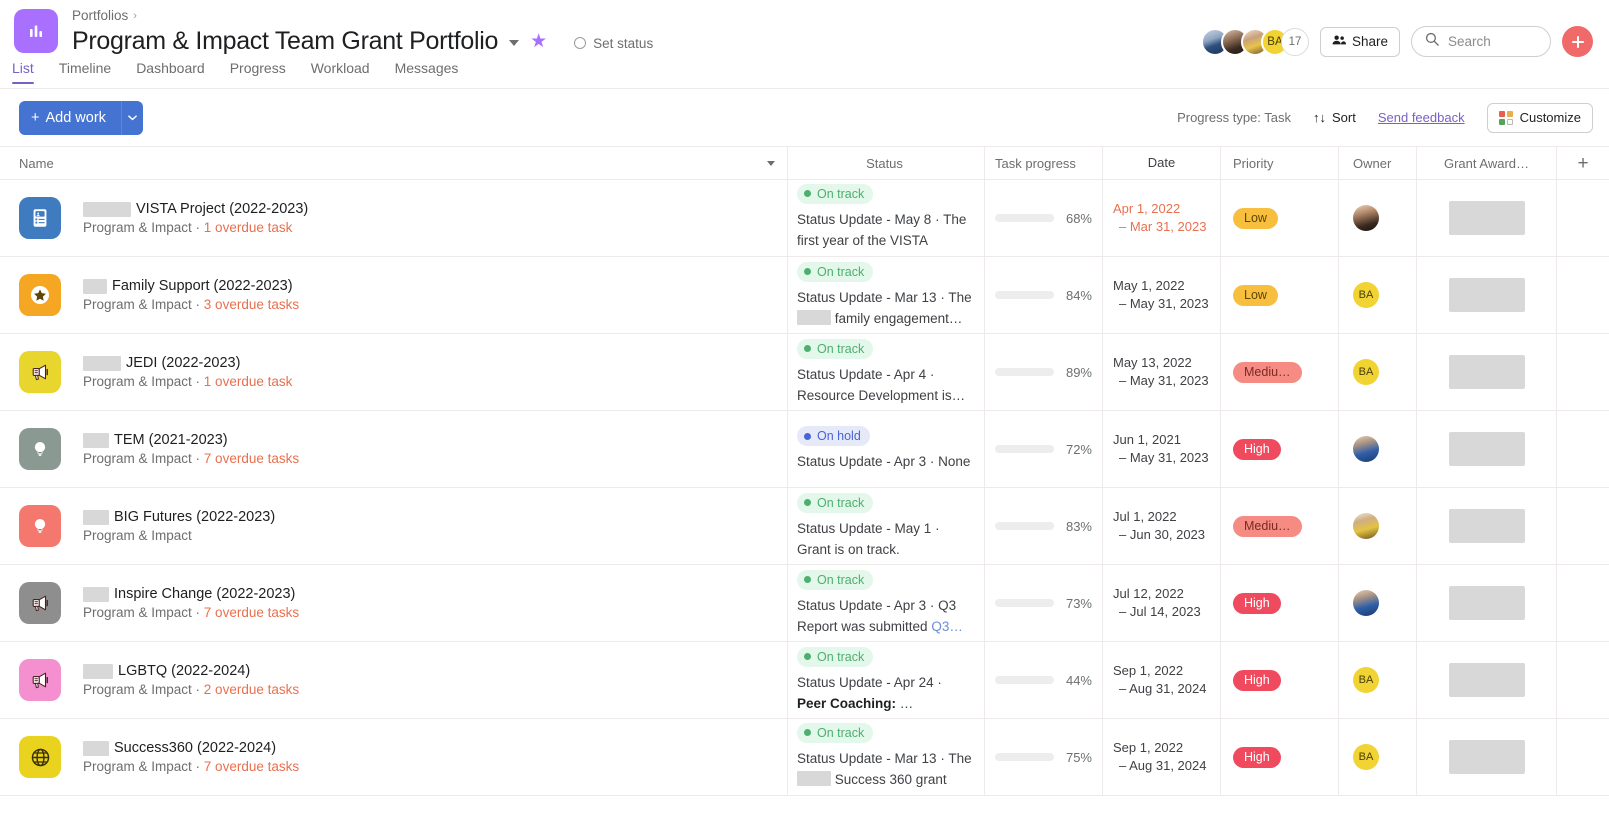 The height and width of the screenshot is (829, 1609). I want to click on set-status-button: Set status, so click(613, 43).